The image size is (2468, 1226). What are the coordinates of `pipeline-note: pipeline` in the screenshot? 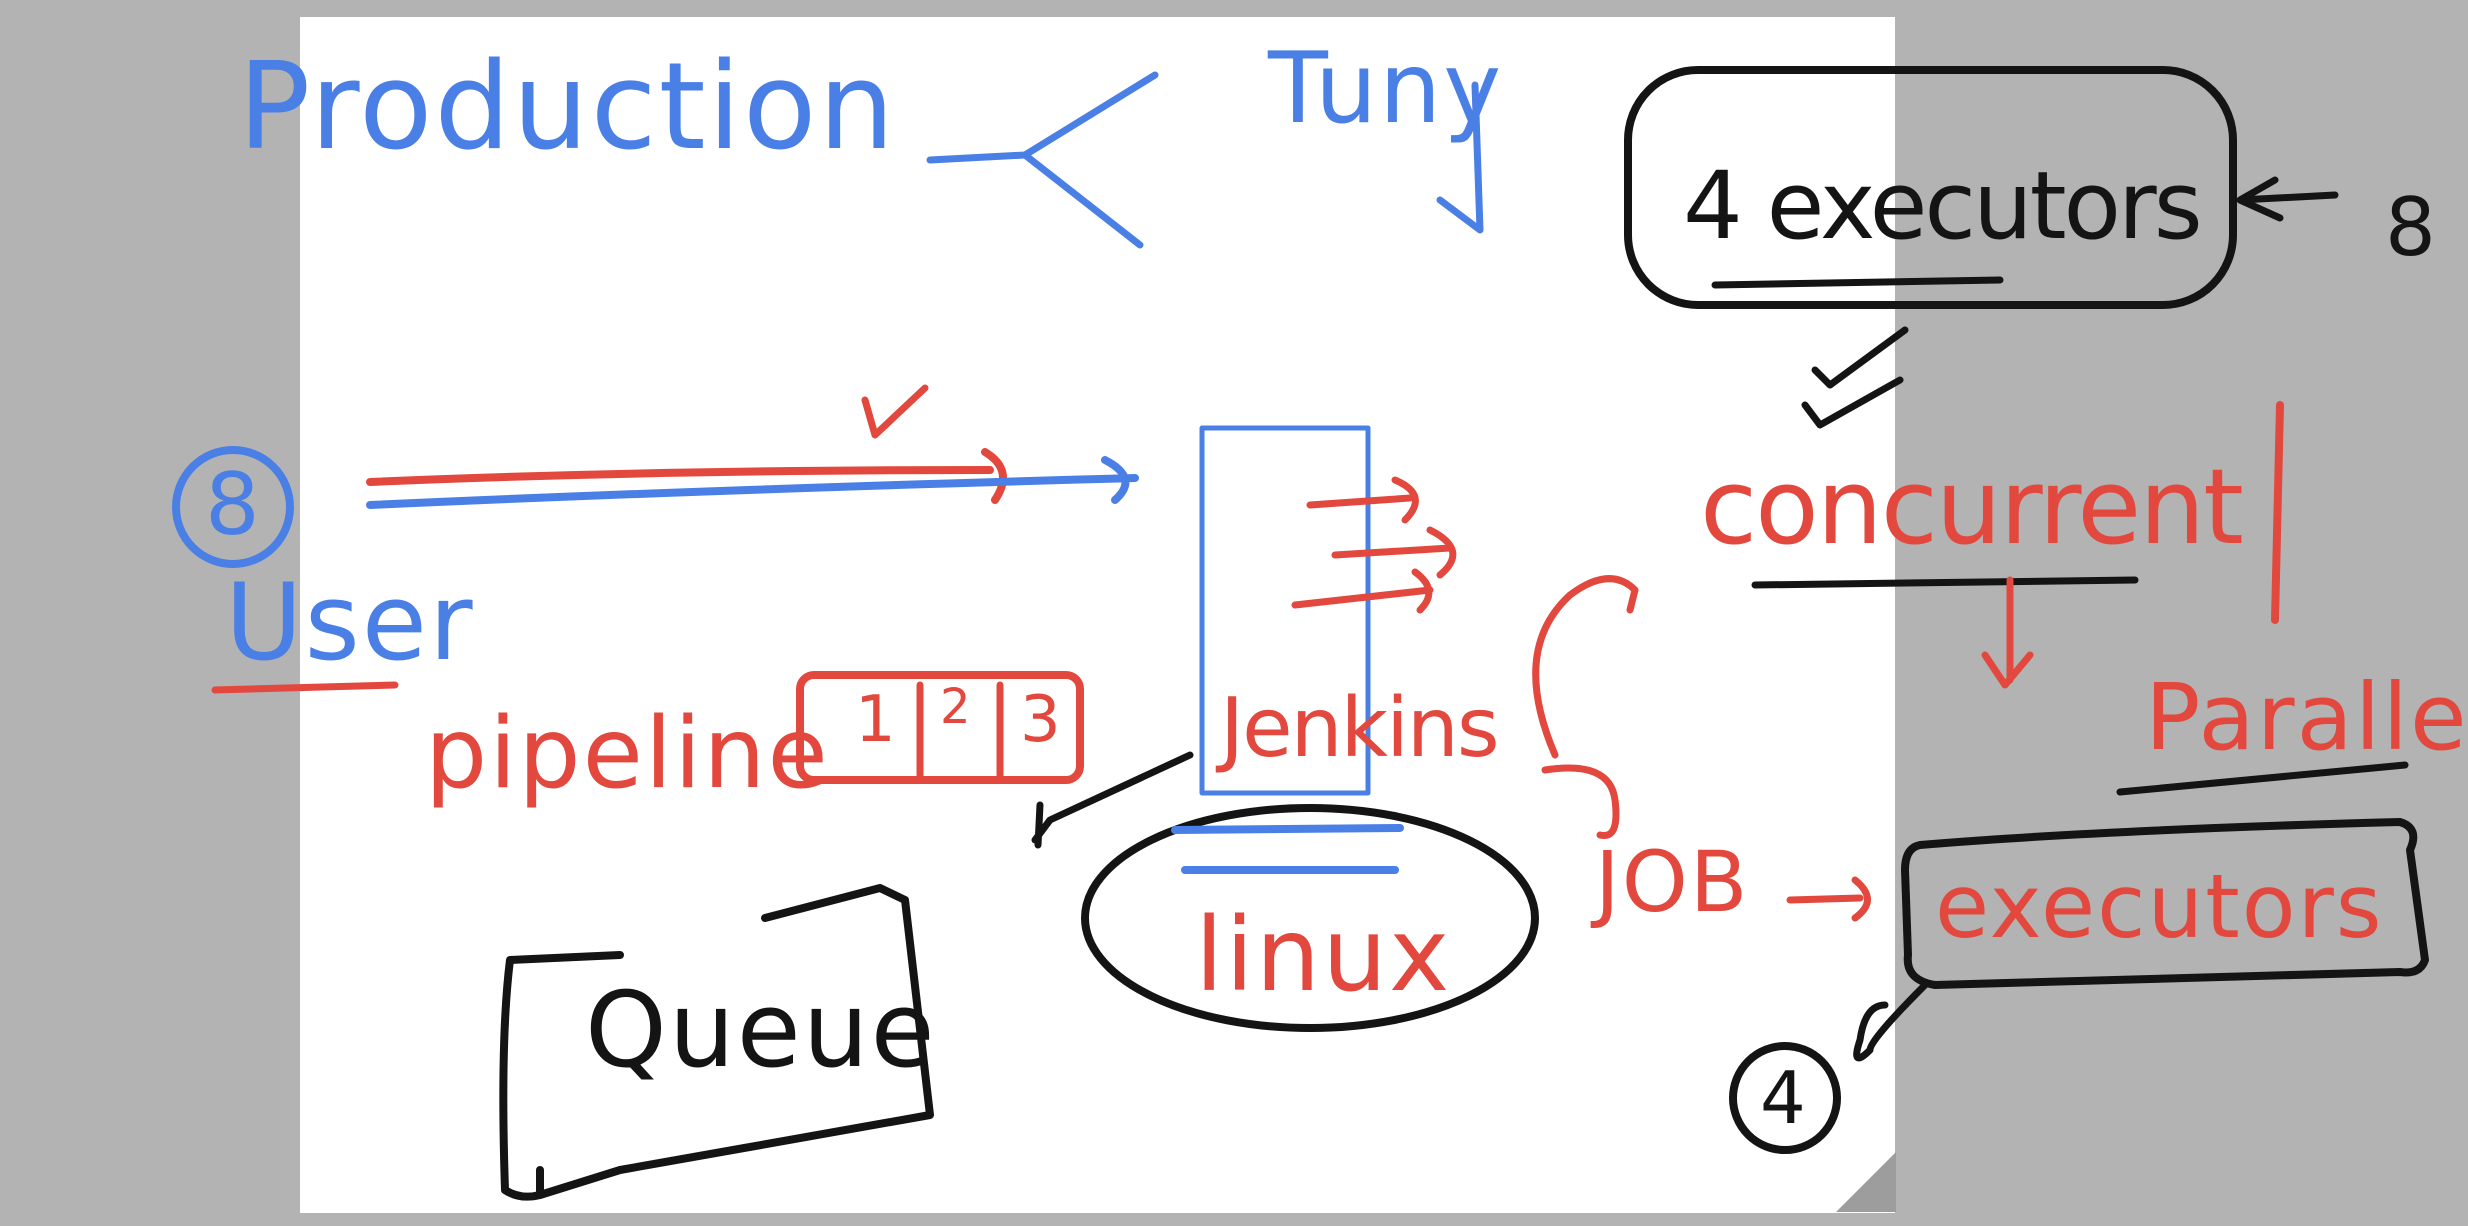 It's located at (627, 754).